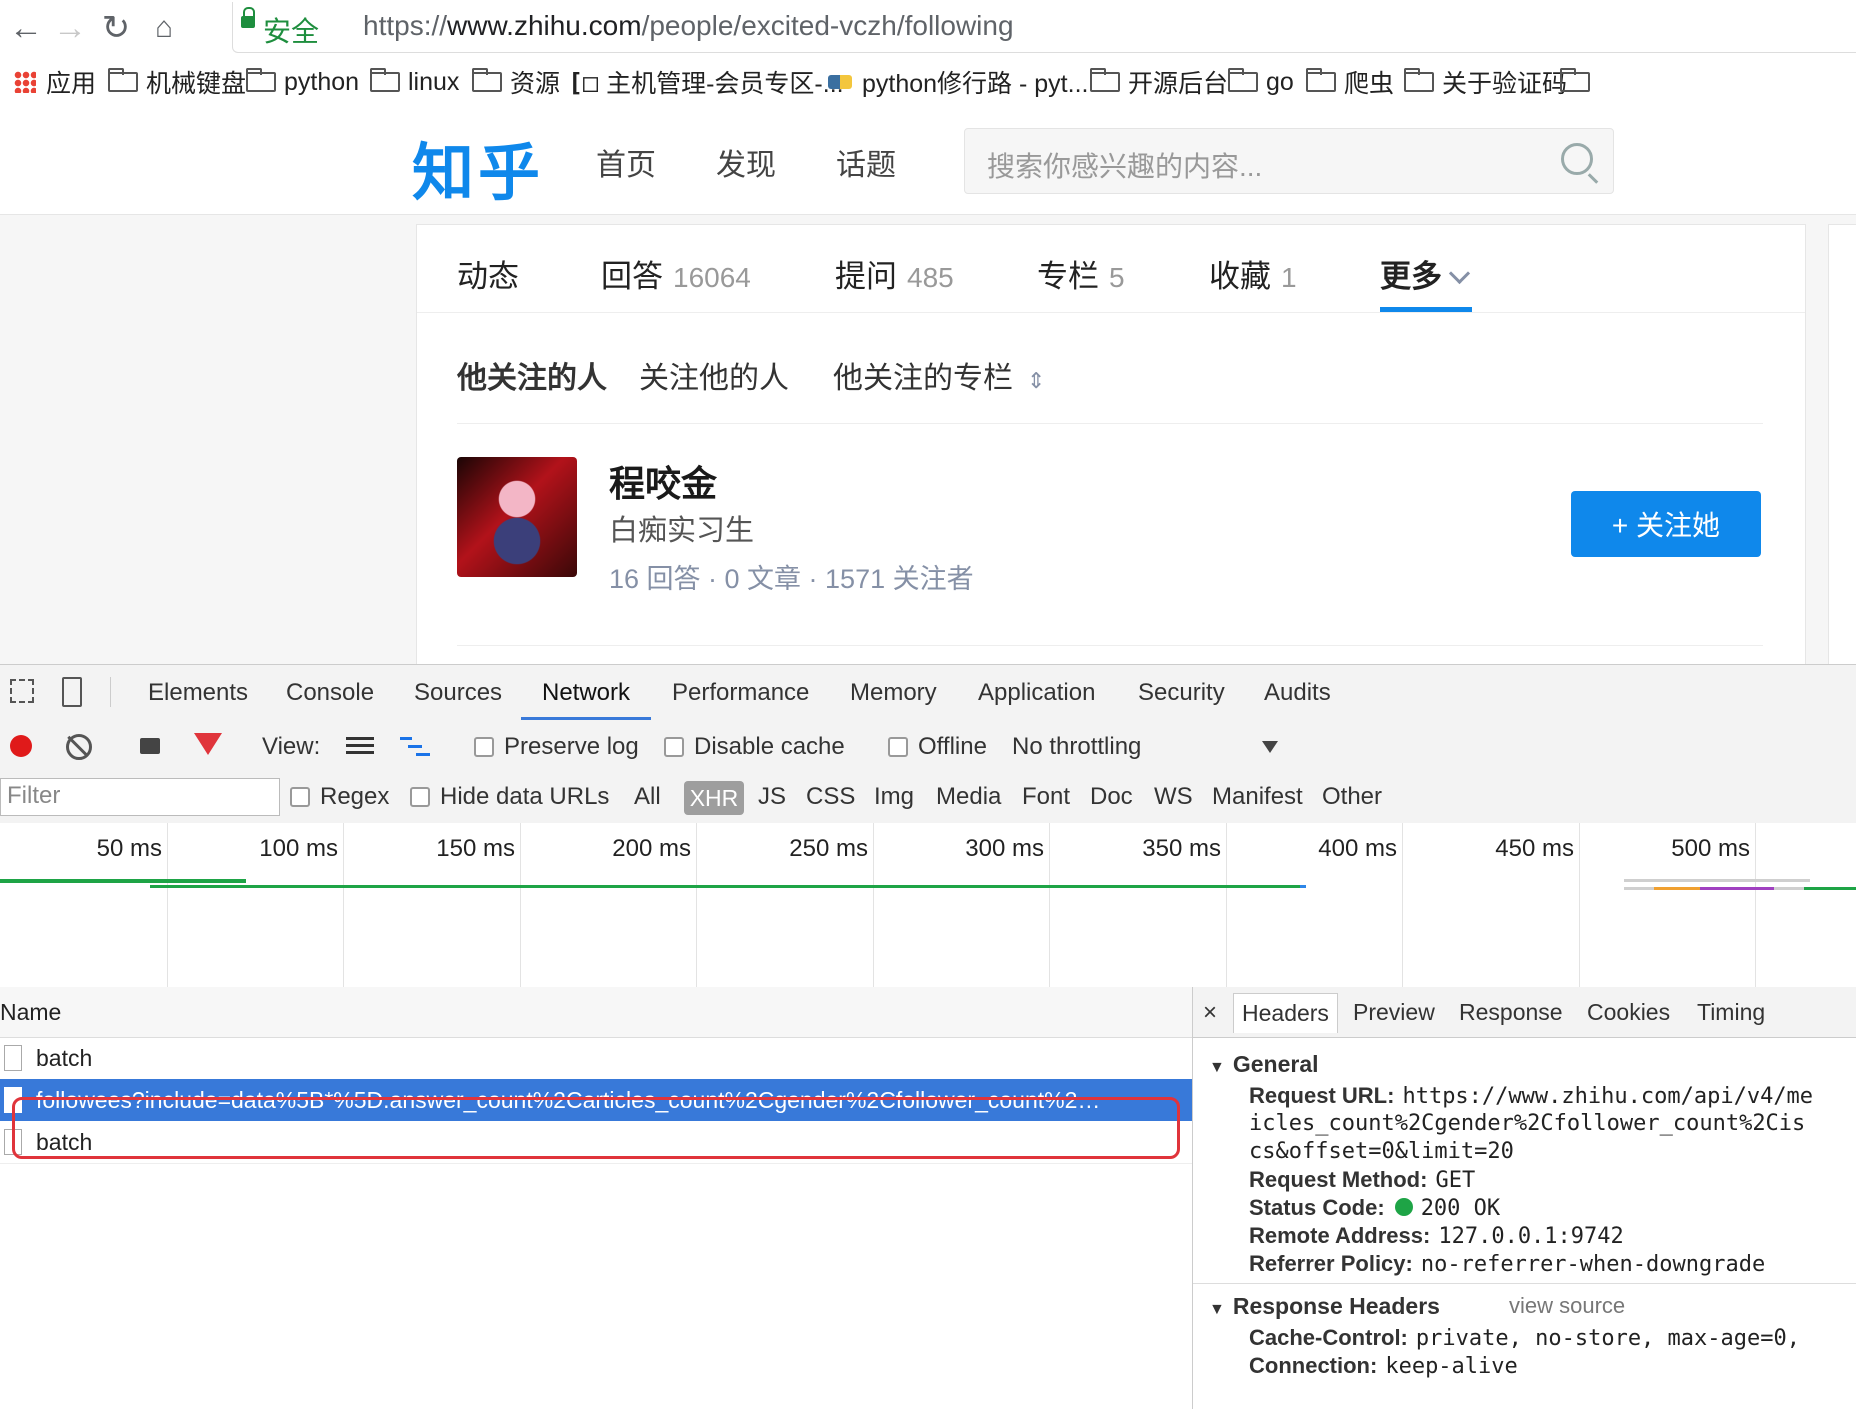 This screenshot has width=1856, height=1409. I want to click on tab-more: 更多, so click(1425, 273).